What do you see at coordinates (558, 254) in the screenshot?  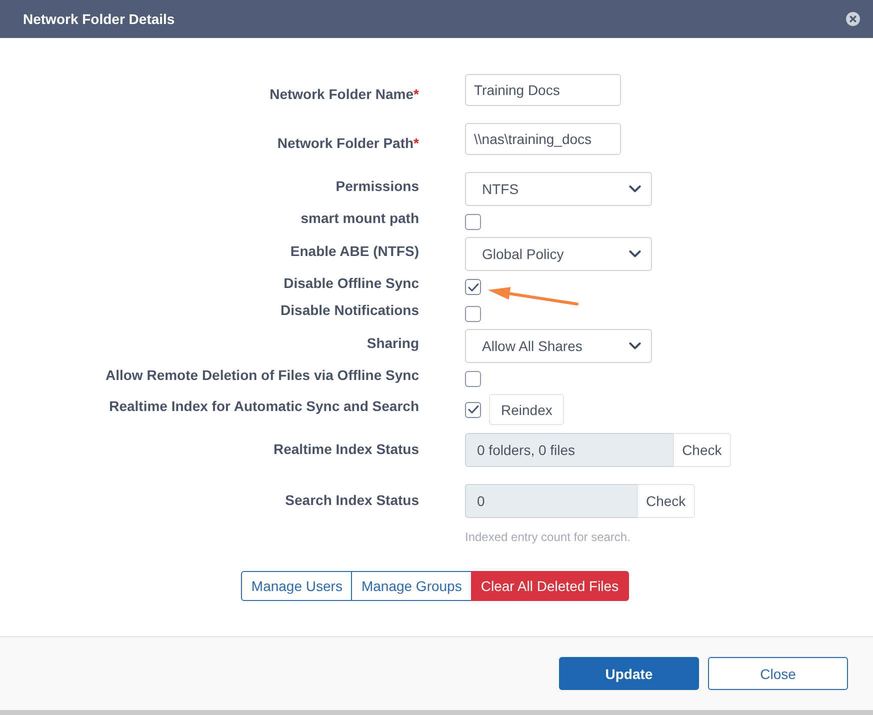 I see `dropdown: Global Policy` at bounding box center [558, 254].